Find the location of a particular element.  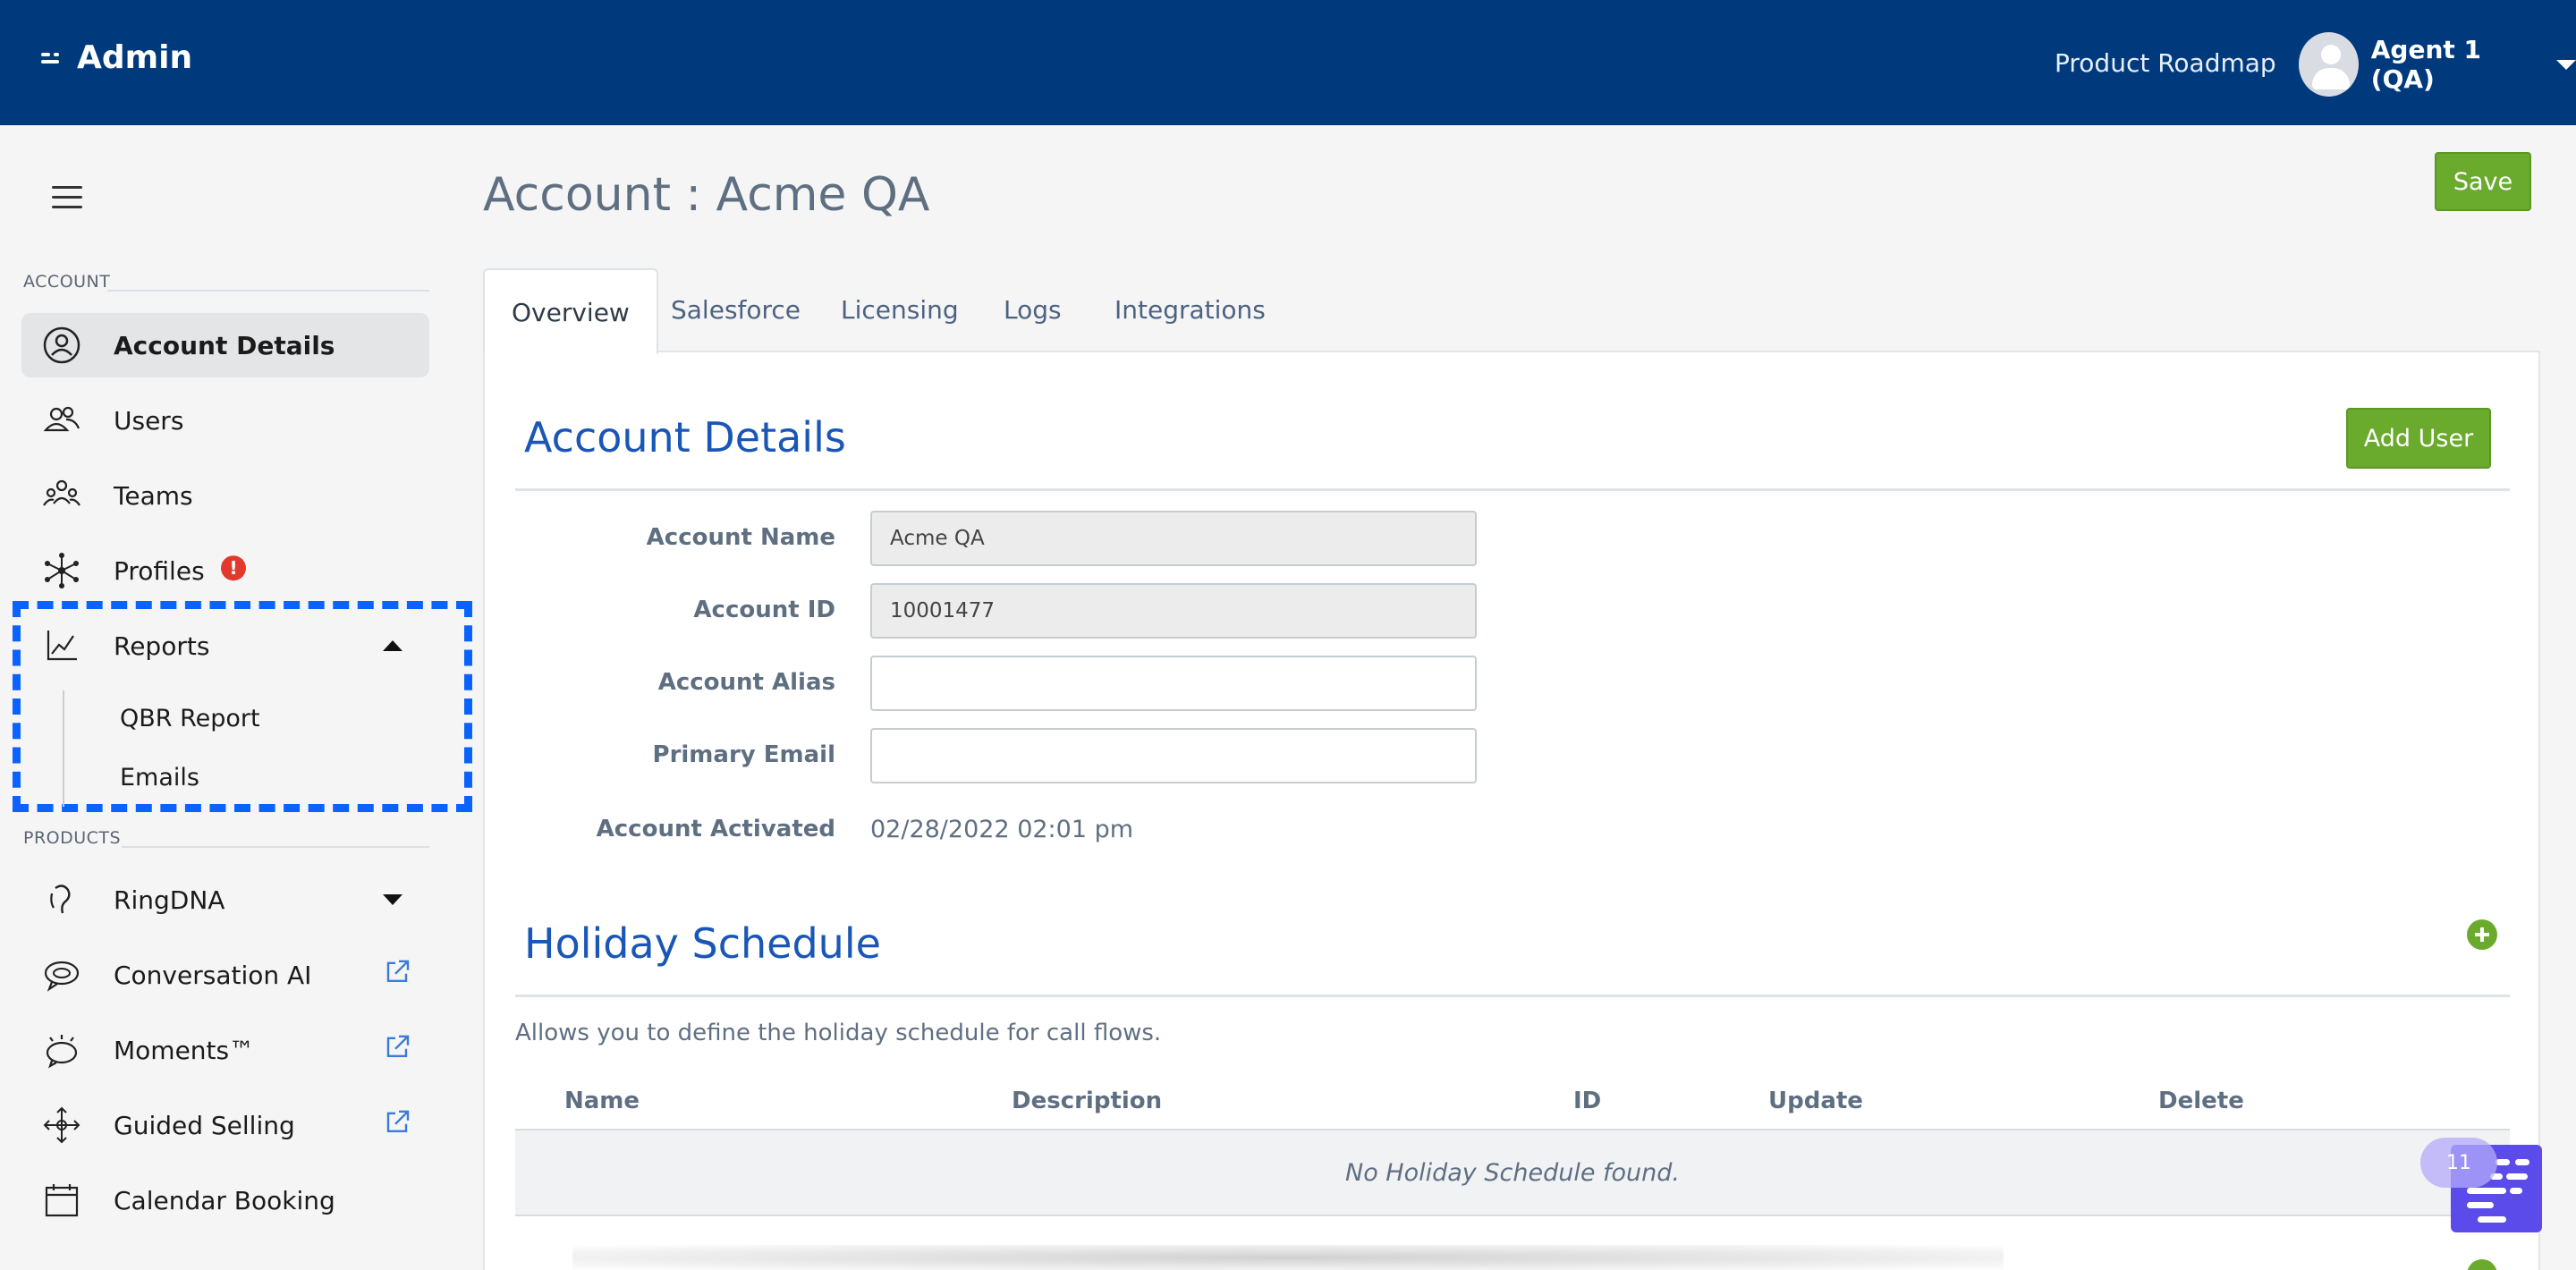

sidebar-item-label: Profiles is located at coordinates (159, 570).